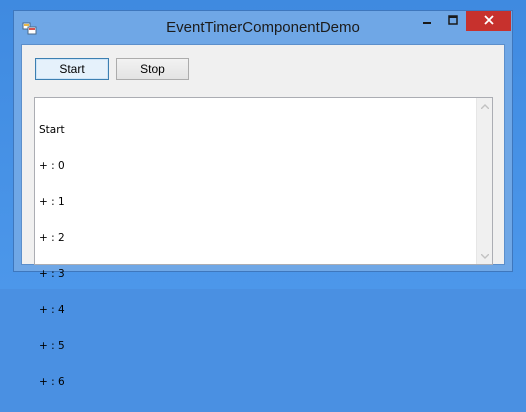 Image resolution: width=526 pixels, height=412 pixels. Describe the element at coordinates (263, 28) in the screenshot. I see `title-bar: EventTimerComponentDemo` at that location.